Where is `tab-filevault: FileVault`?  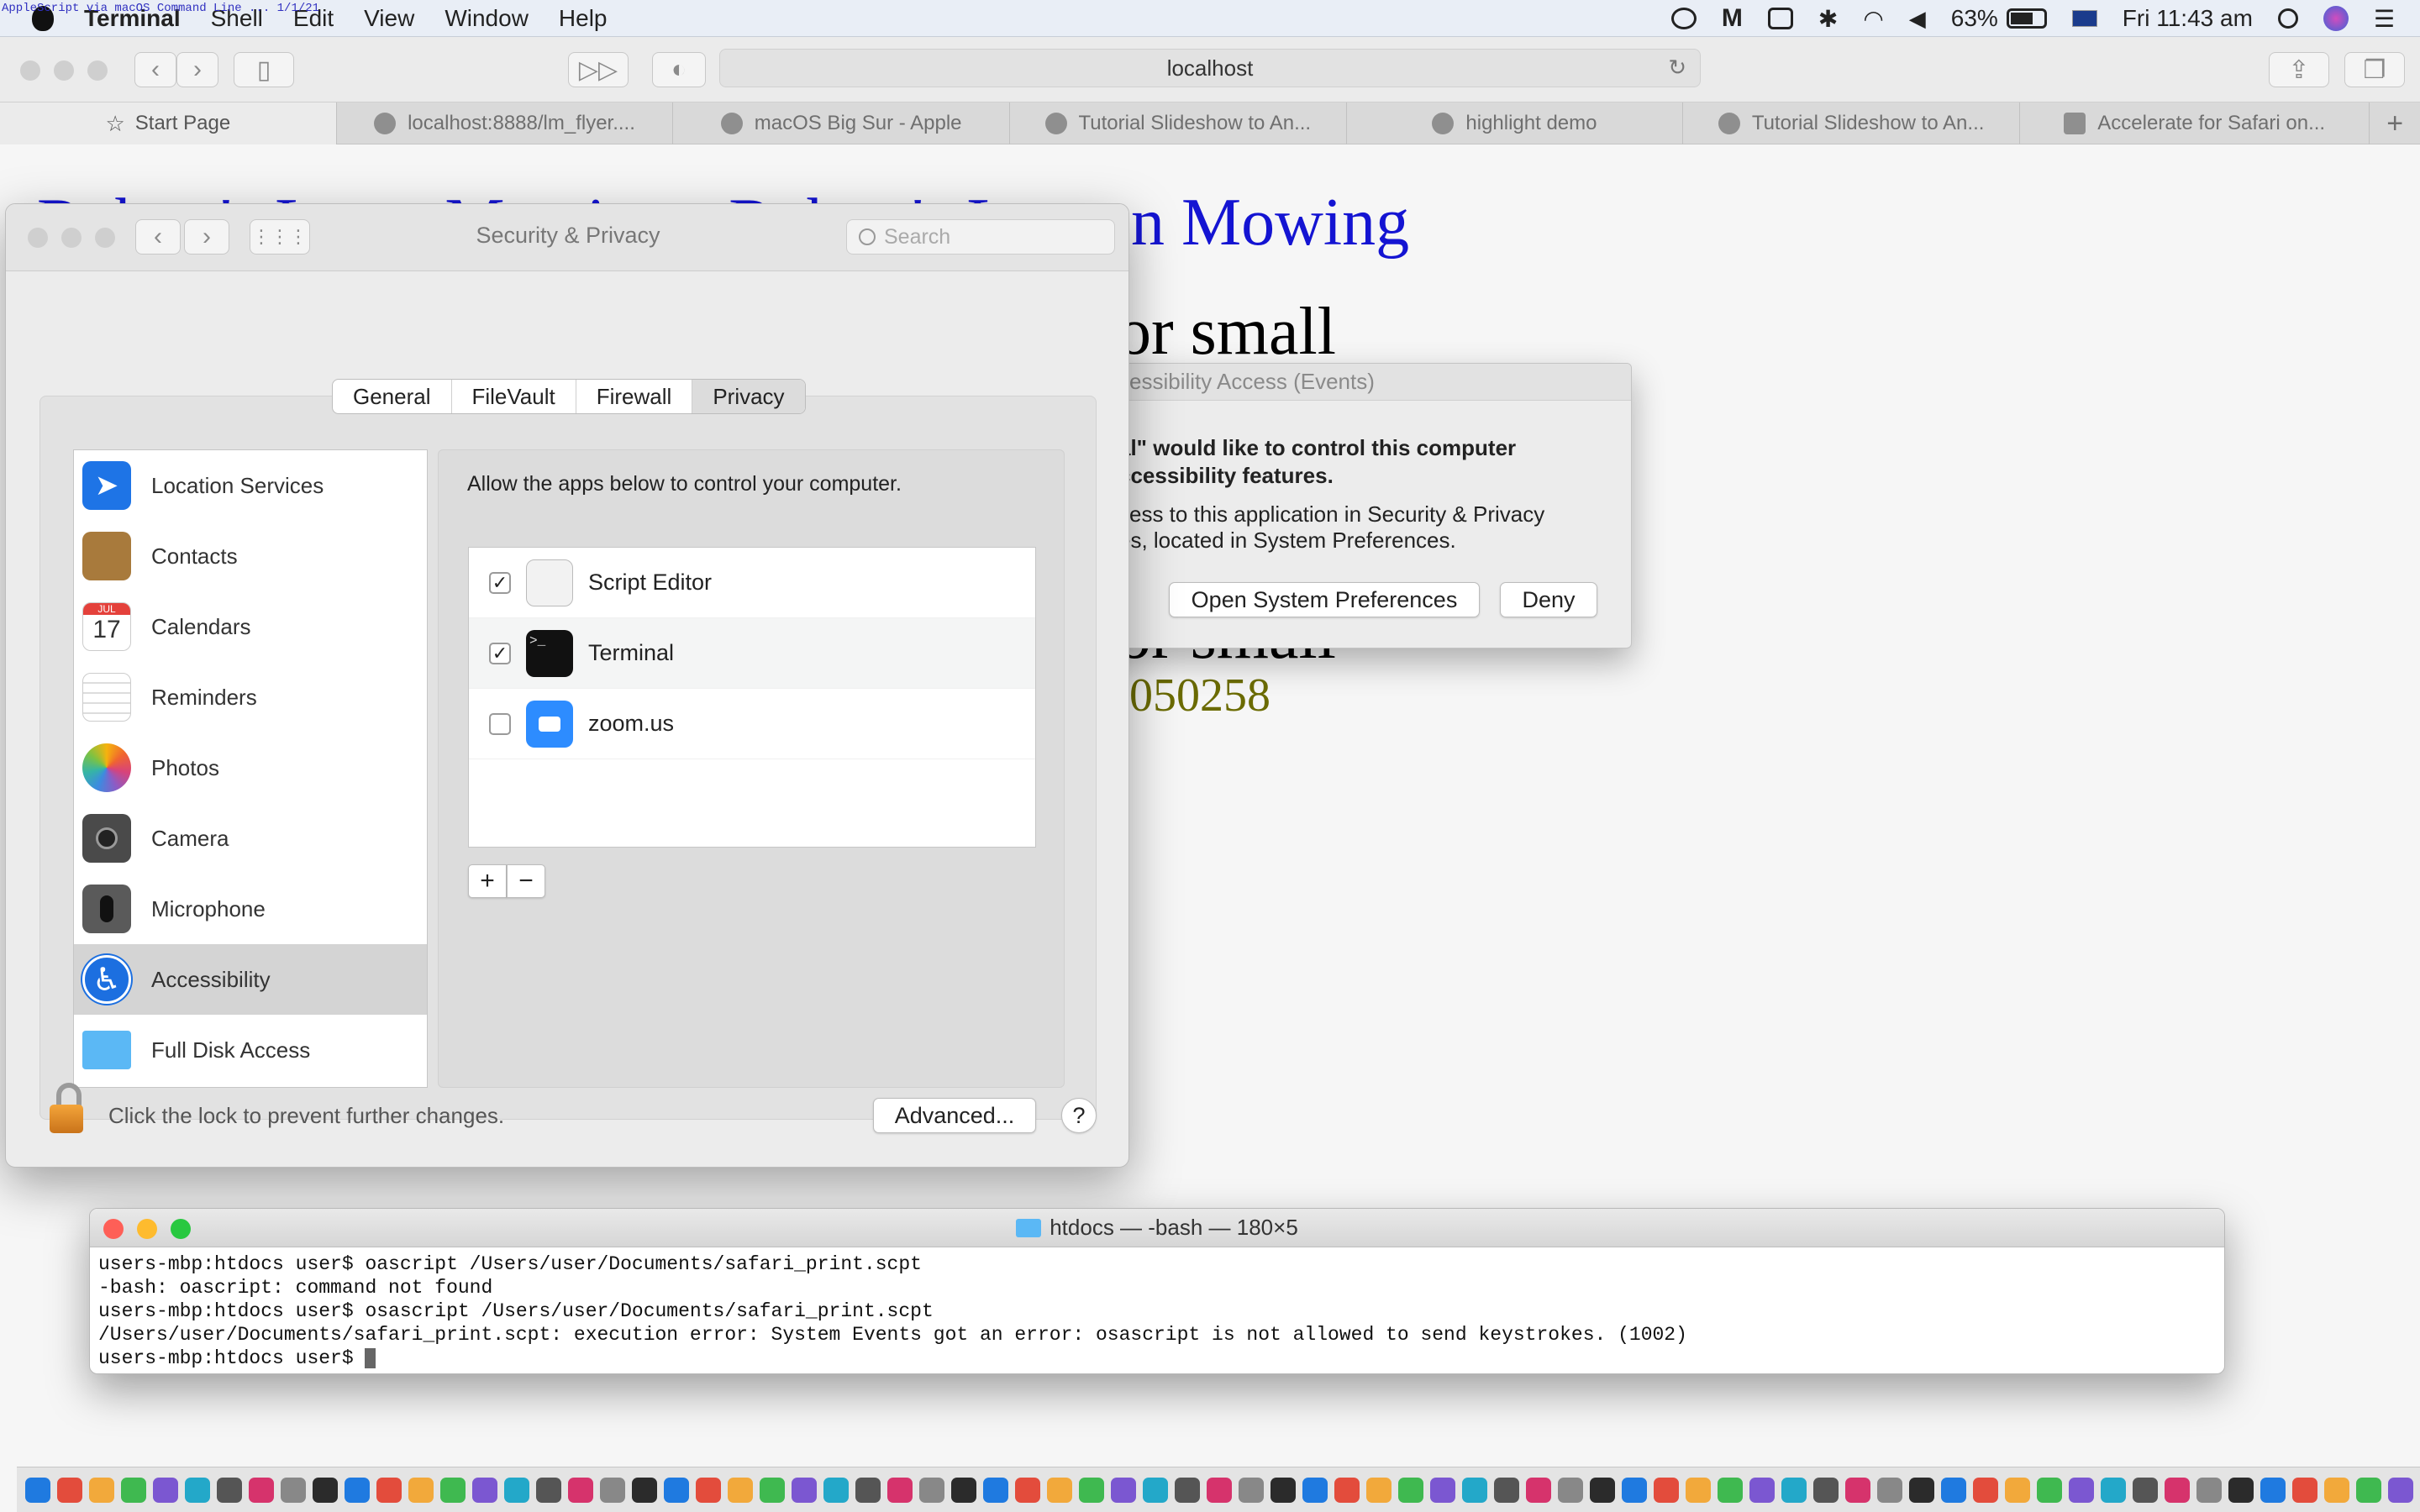 tab-filevault: FileVault is located at coordinates (514, 396).